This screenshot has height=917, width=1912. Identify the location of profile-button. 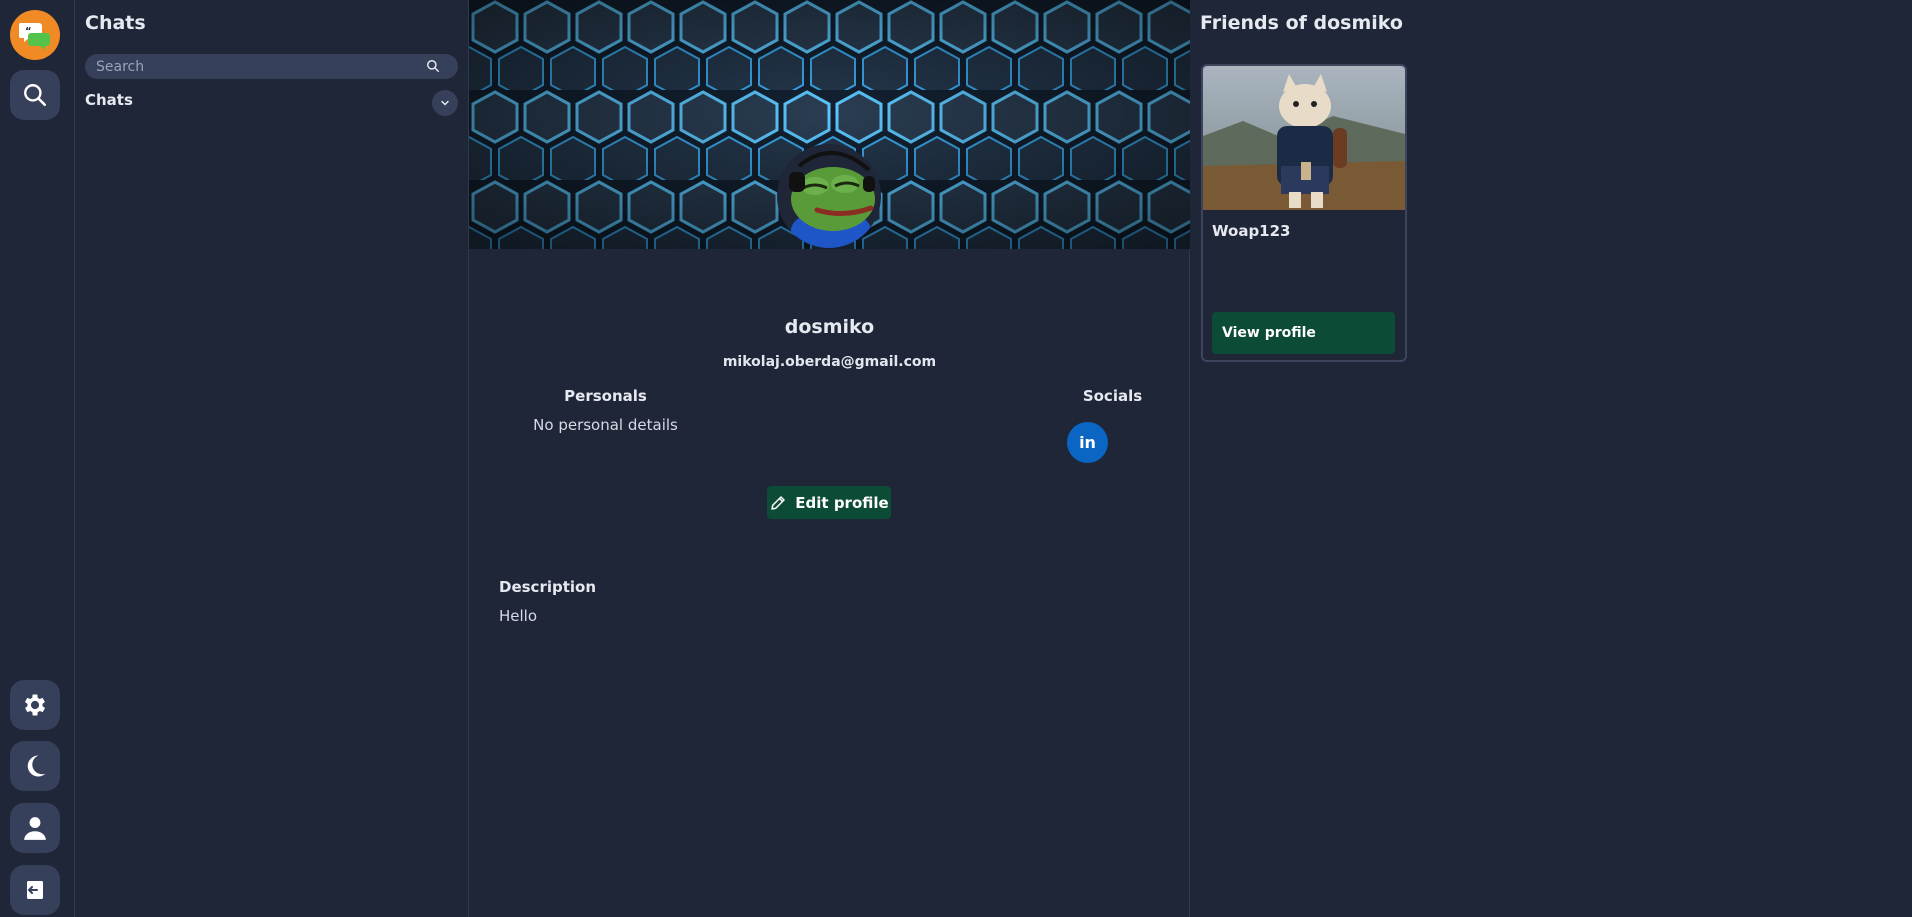
(35, 828).